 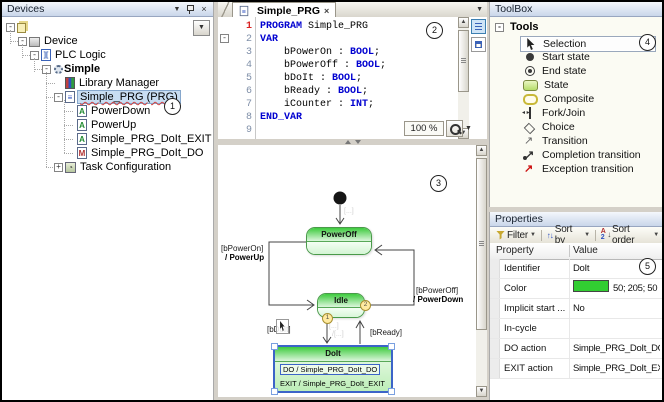 What do you see at coordinates (107, 167) in the screenshot?
I see `tree-item-task-configuration: + ◔ Task Configuration` at bounding box center [107, 167].